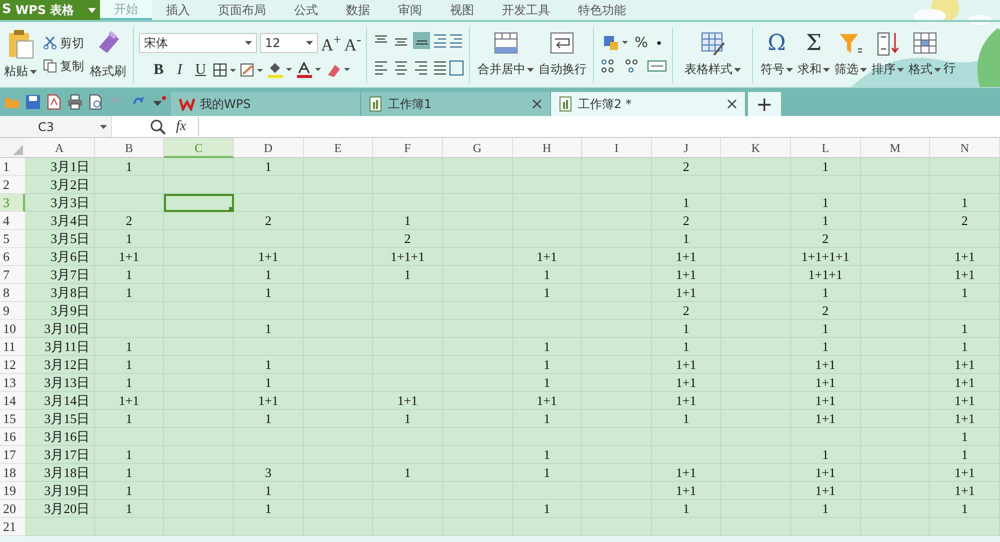 This screenshot has width=1000, height=542. What do you see at coordinates (477, 148) in the screenshot?
I see `column-header: G` at bounding box center [477, 148].